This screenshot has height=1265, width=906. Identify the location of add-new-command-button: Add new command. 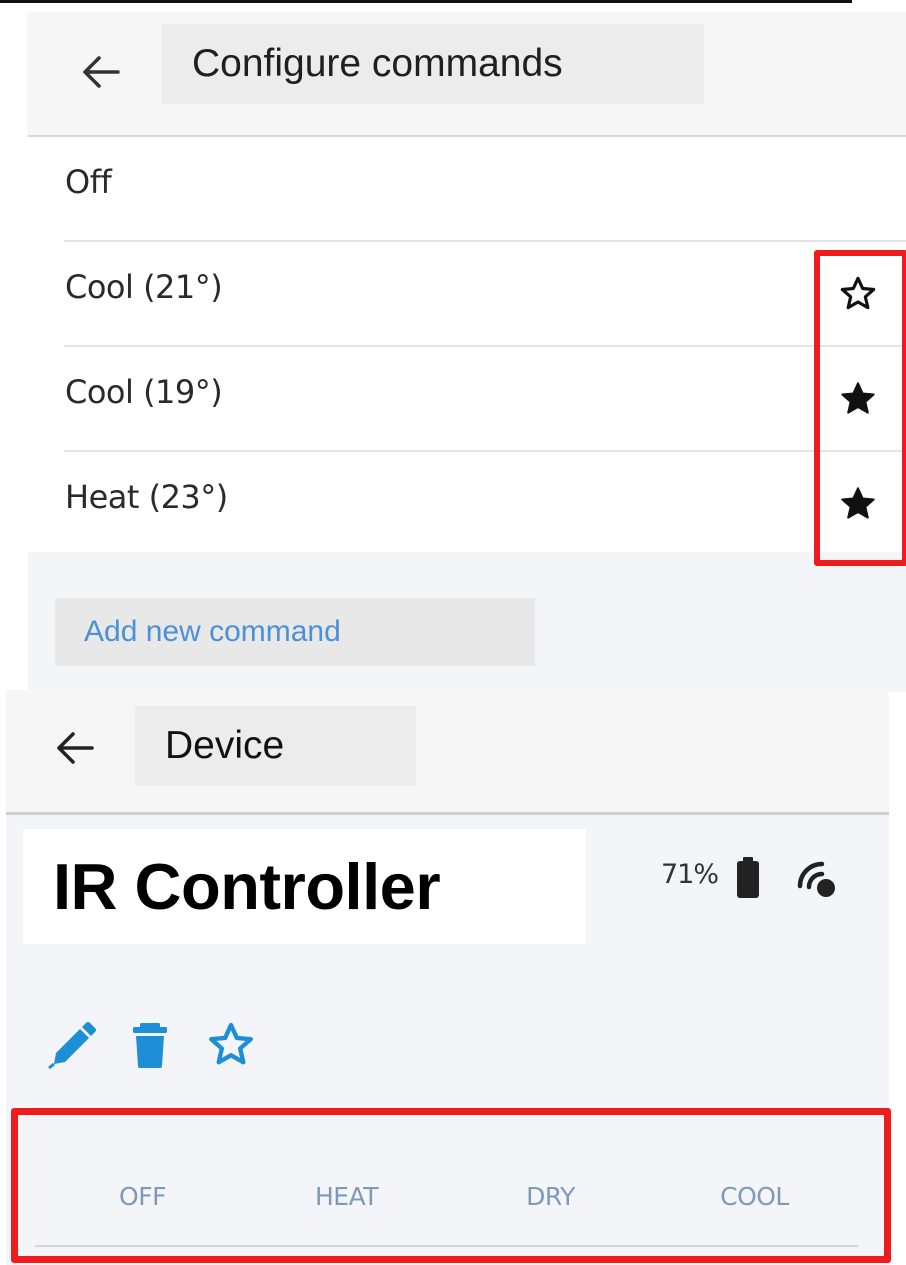
(295, 632).